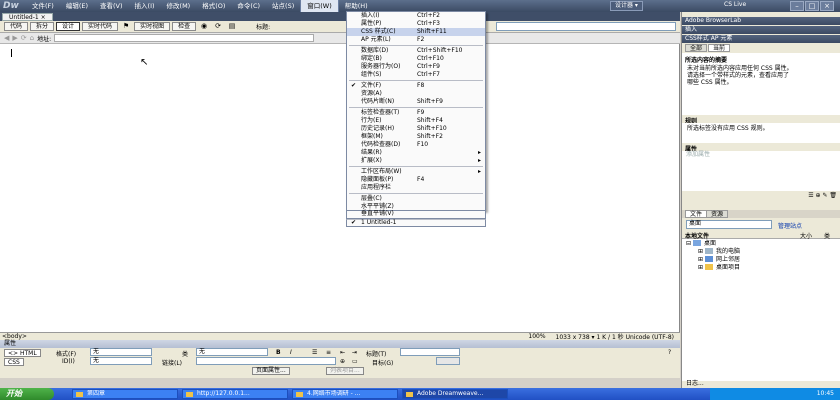  What do you see at coordinates (735, 4) in the screenshot?
I see `cs-live-button: CS Live` at bounding box center [735, 4].